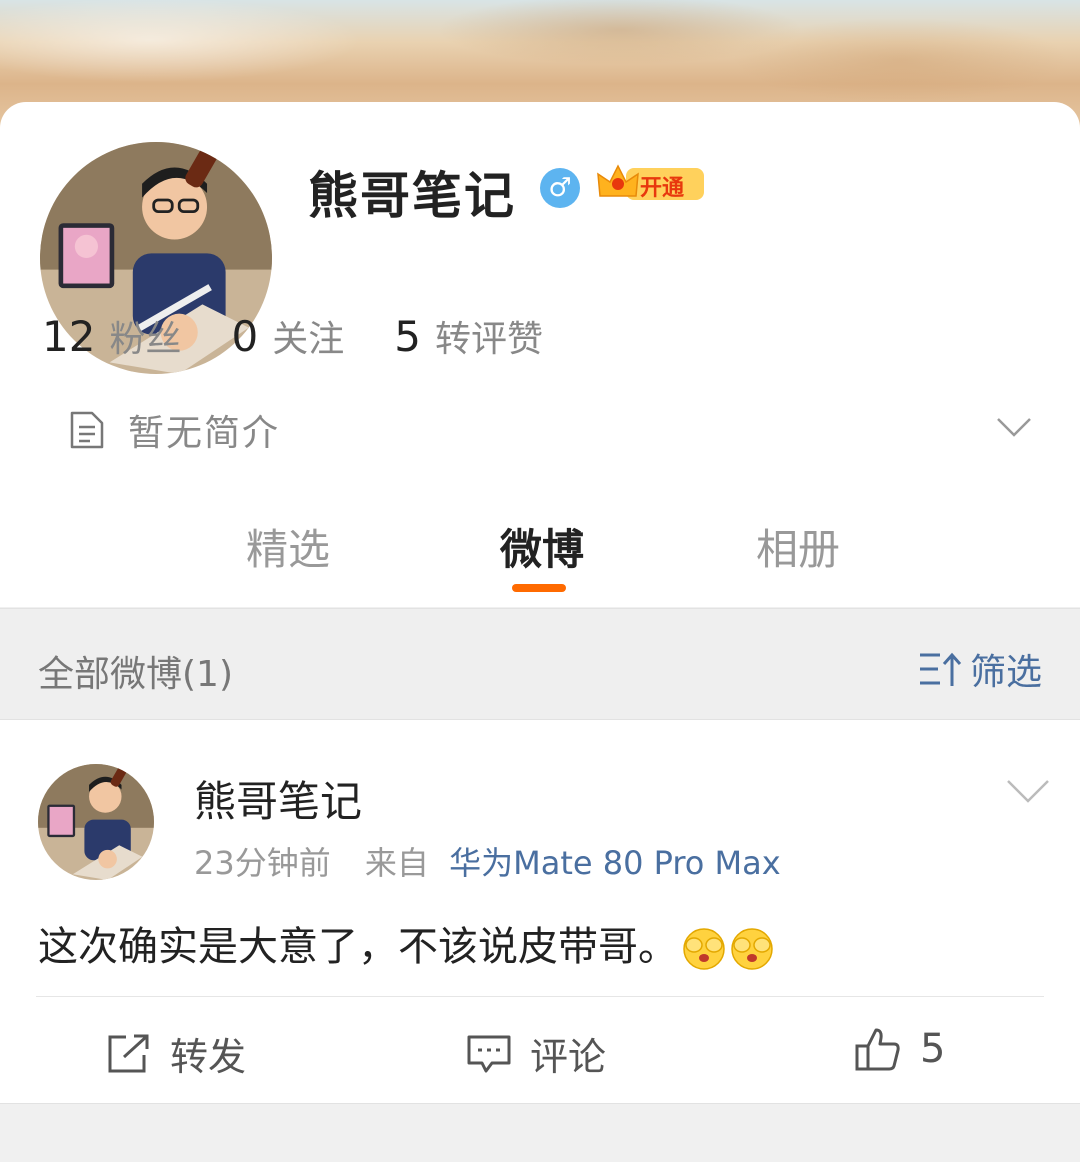 This screenshot has height=1162, width=1080. Describe the element at coordinates (540, 996) in the screenshot. I see `post-divider` at that location.